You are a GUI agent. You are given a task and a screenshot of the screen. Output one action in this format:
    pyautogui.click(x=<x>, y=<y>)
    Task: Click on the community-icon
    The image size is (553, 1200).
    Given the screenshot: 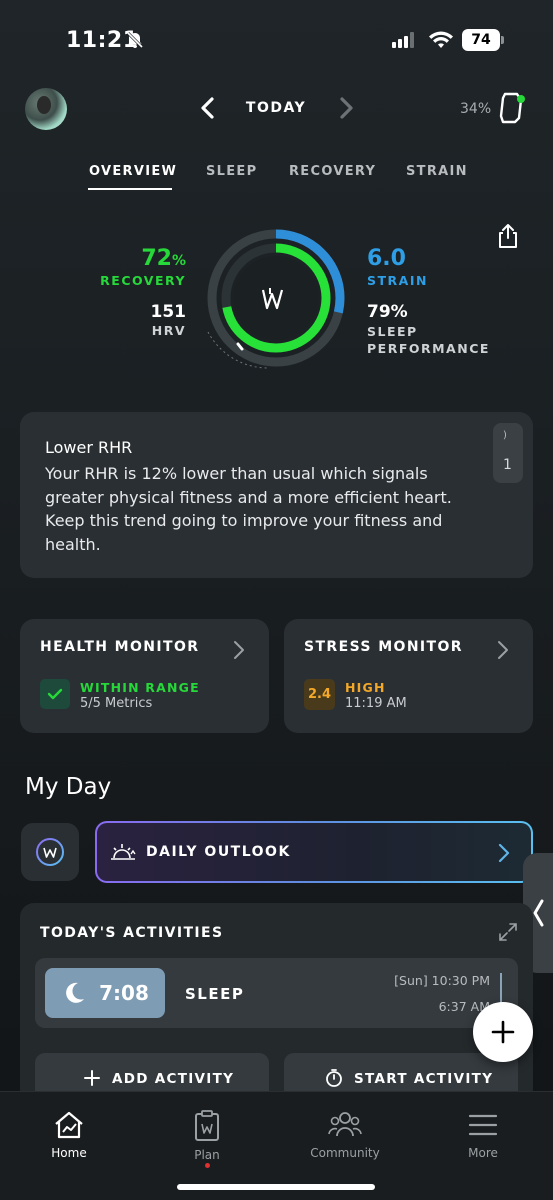 What is the action you would take?
    pyautogui.click(x=345, y=1124)
    